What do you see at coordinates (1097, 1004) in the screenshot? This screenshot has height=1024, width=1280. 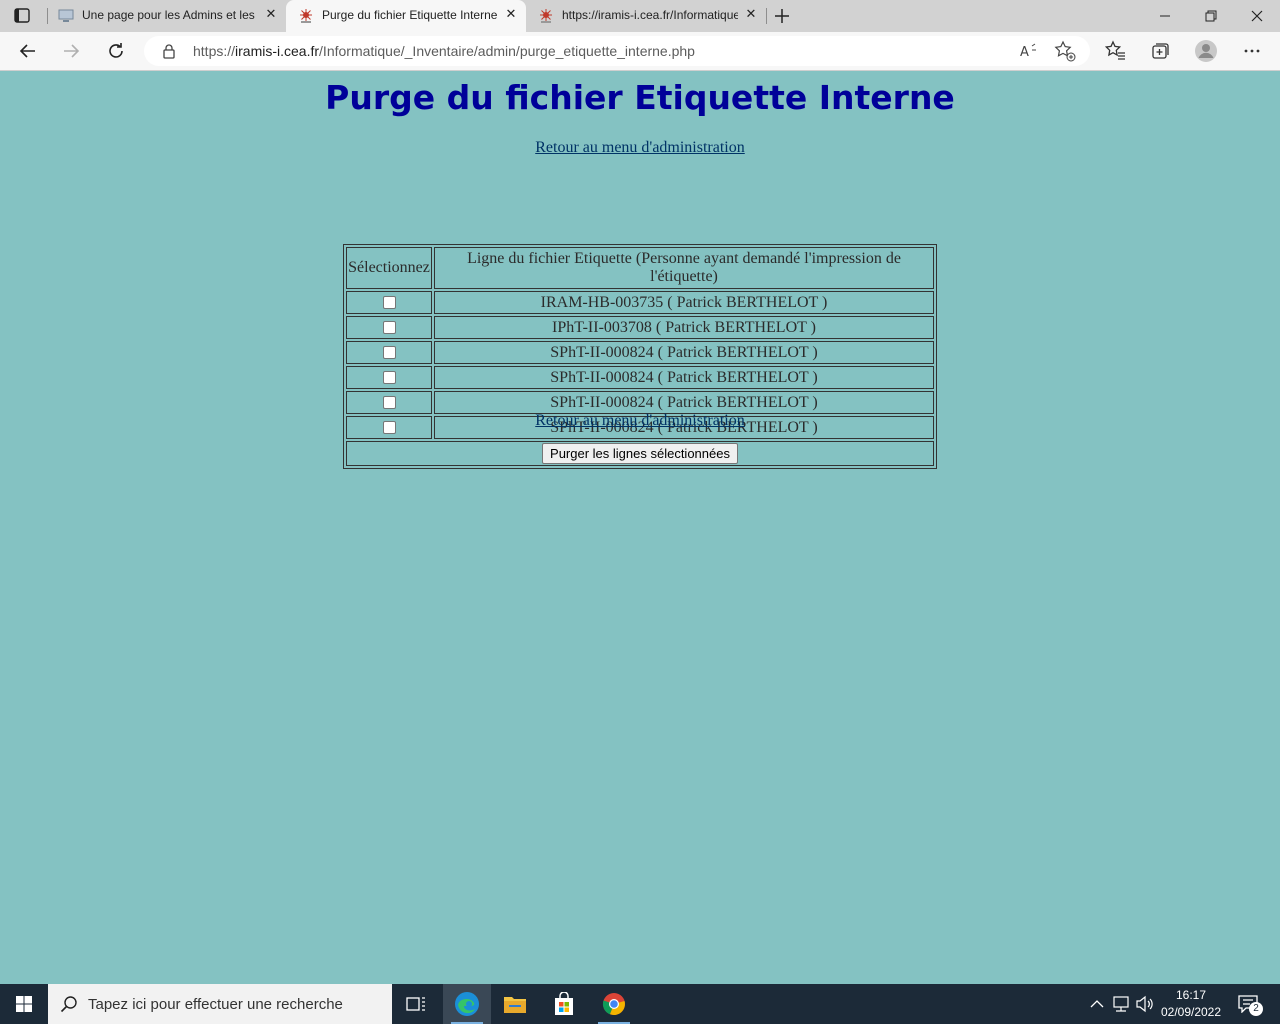 I see `chevron-up-icon` at bounding box center [1097, 1004].